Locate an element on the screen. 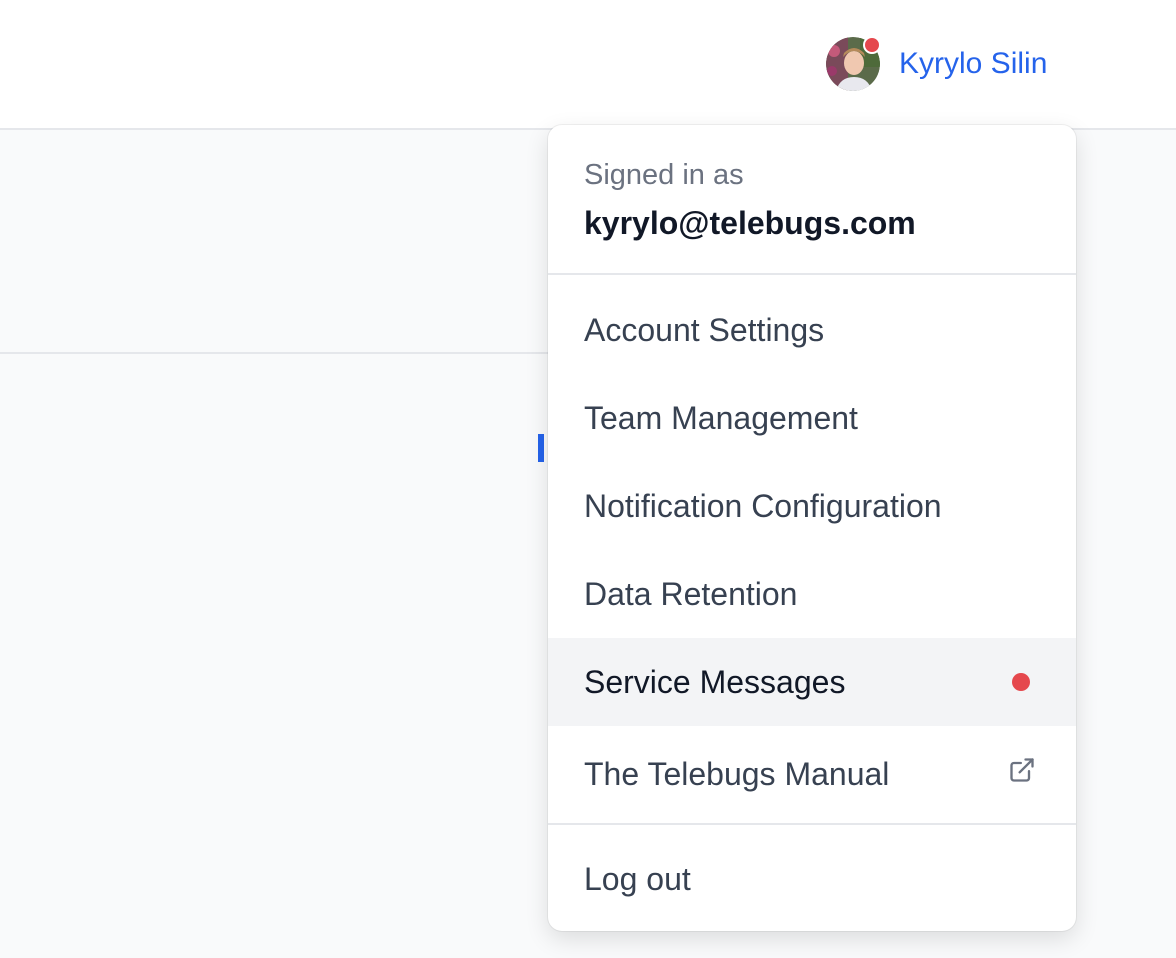 The height and width of the screenshot is (958, 1176). menu-item-service-messages: Service Messages is located at coordinates (812, 682).